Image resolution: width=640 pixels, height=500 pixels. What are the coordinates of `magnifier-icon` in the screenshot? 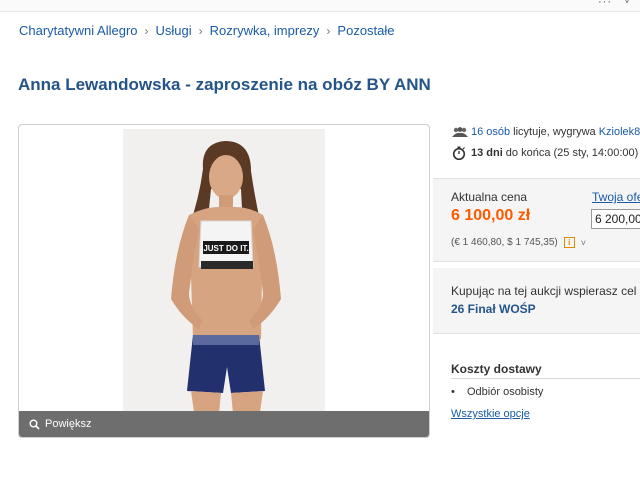 It's located at (34, 424).